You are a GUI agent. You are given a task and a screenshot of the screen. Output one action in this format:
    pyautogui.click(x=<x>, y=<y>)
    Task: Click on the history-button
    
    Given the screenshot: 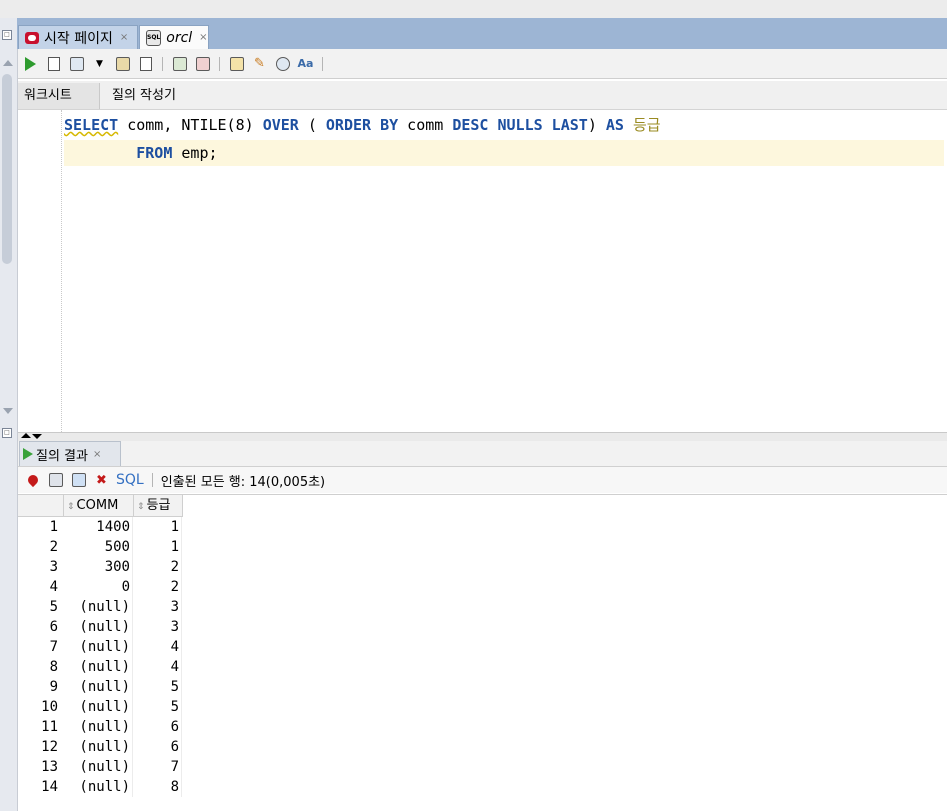 What is the action you would take?
    pyautogui.click(x=282, y=63)
    